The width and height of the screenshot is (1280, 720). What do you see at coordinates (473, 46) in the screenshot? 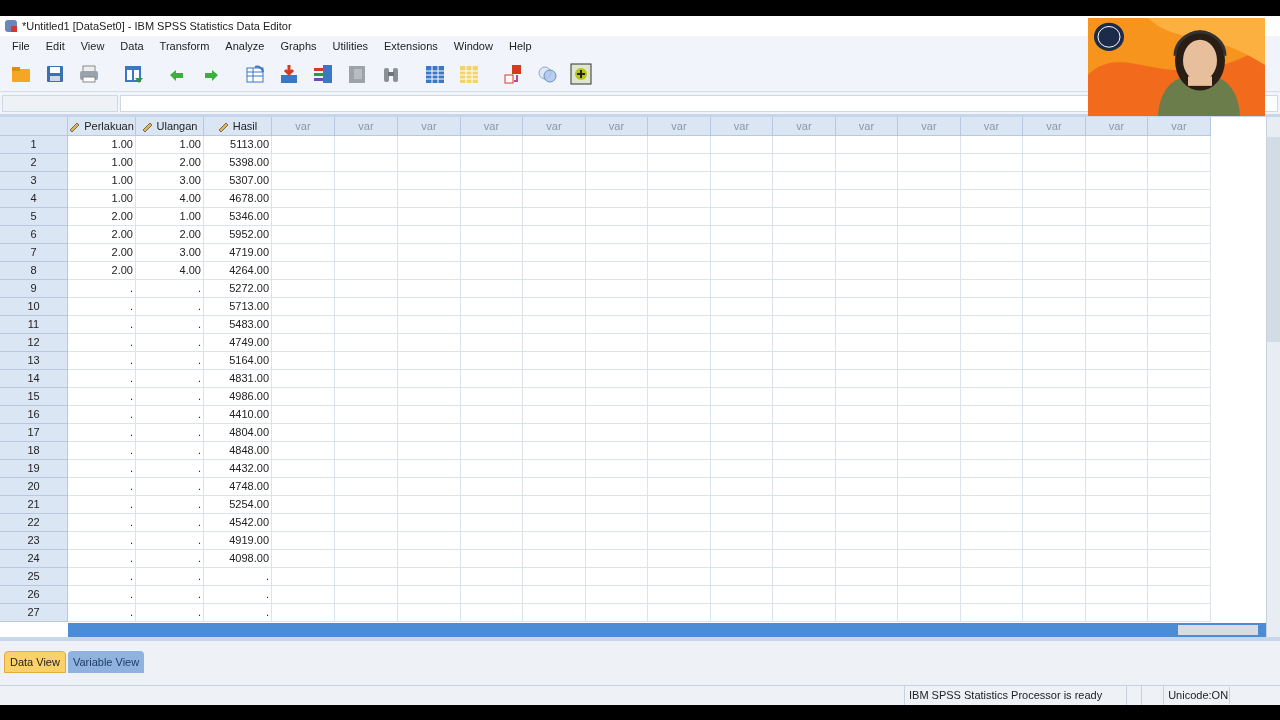
I see `menu-item: Window` at bounding box center [473, 46].